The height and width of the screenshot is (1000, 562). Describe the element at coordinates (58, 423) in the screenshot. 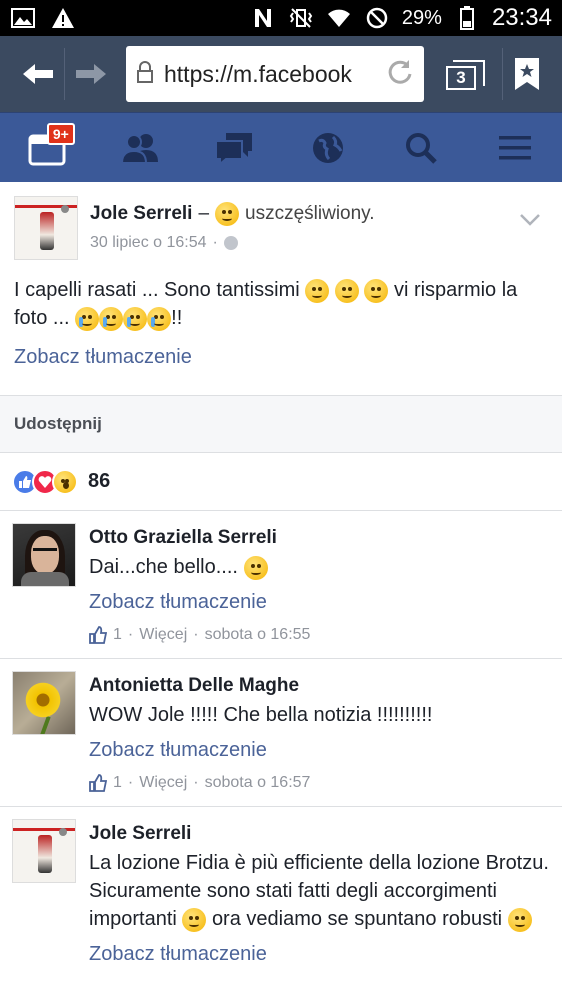

I see `share-label: Udostępnij` at that location.